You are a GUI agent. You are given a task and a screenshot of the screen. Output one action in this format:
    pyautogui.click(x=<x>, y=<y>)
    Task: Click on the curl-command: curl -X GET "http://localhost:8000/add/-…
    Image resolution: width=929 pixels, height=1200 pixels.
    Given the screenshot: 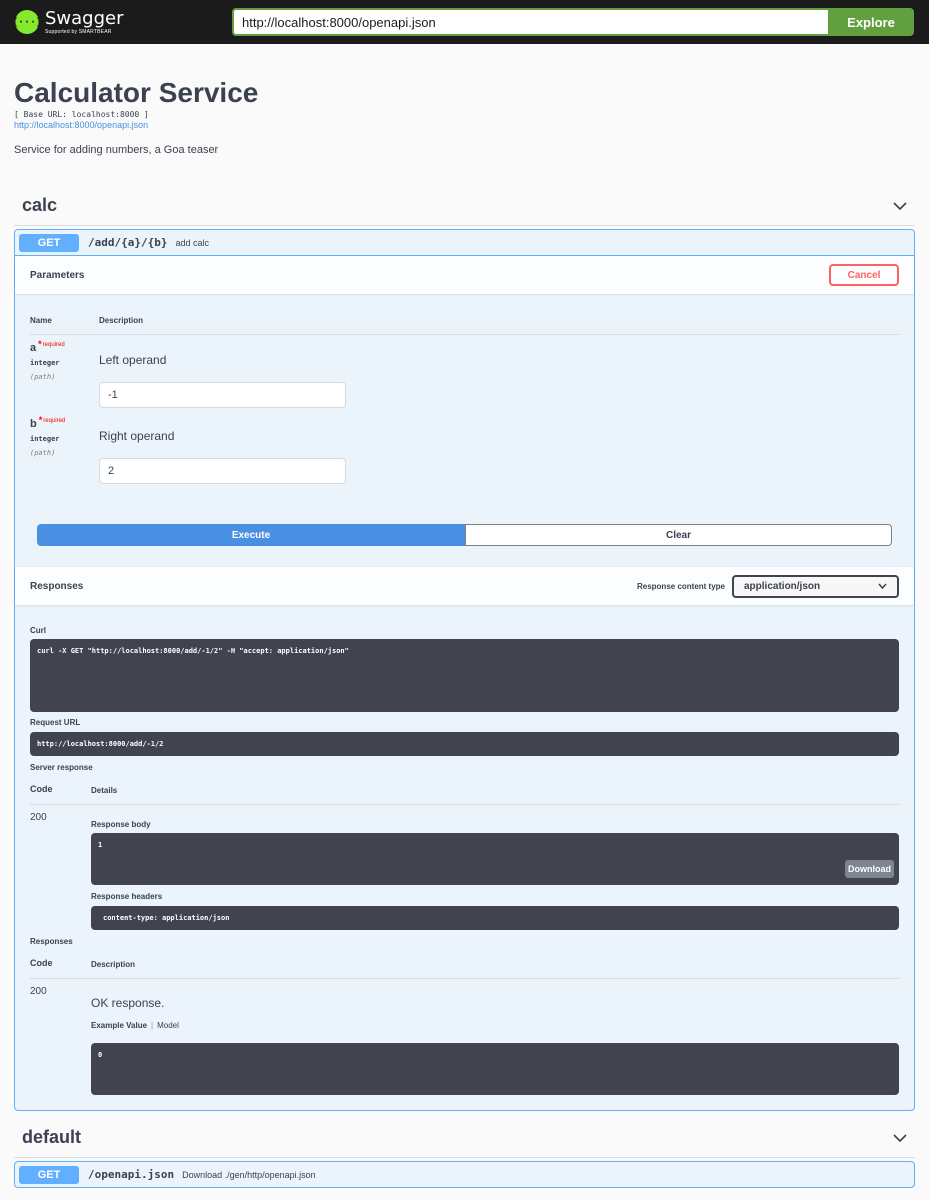 What is the action you would take?
    pyautogui.click(x=464, y=675)
    